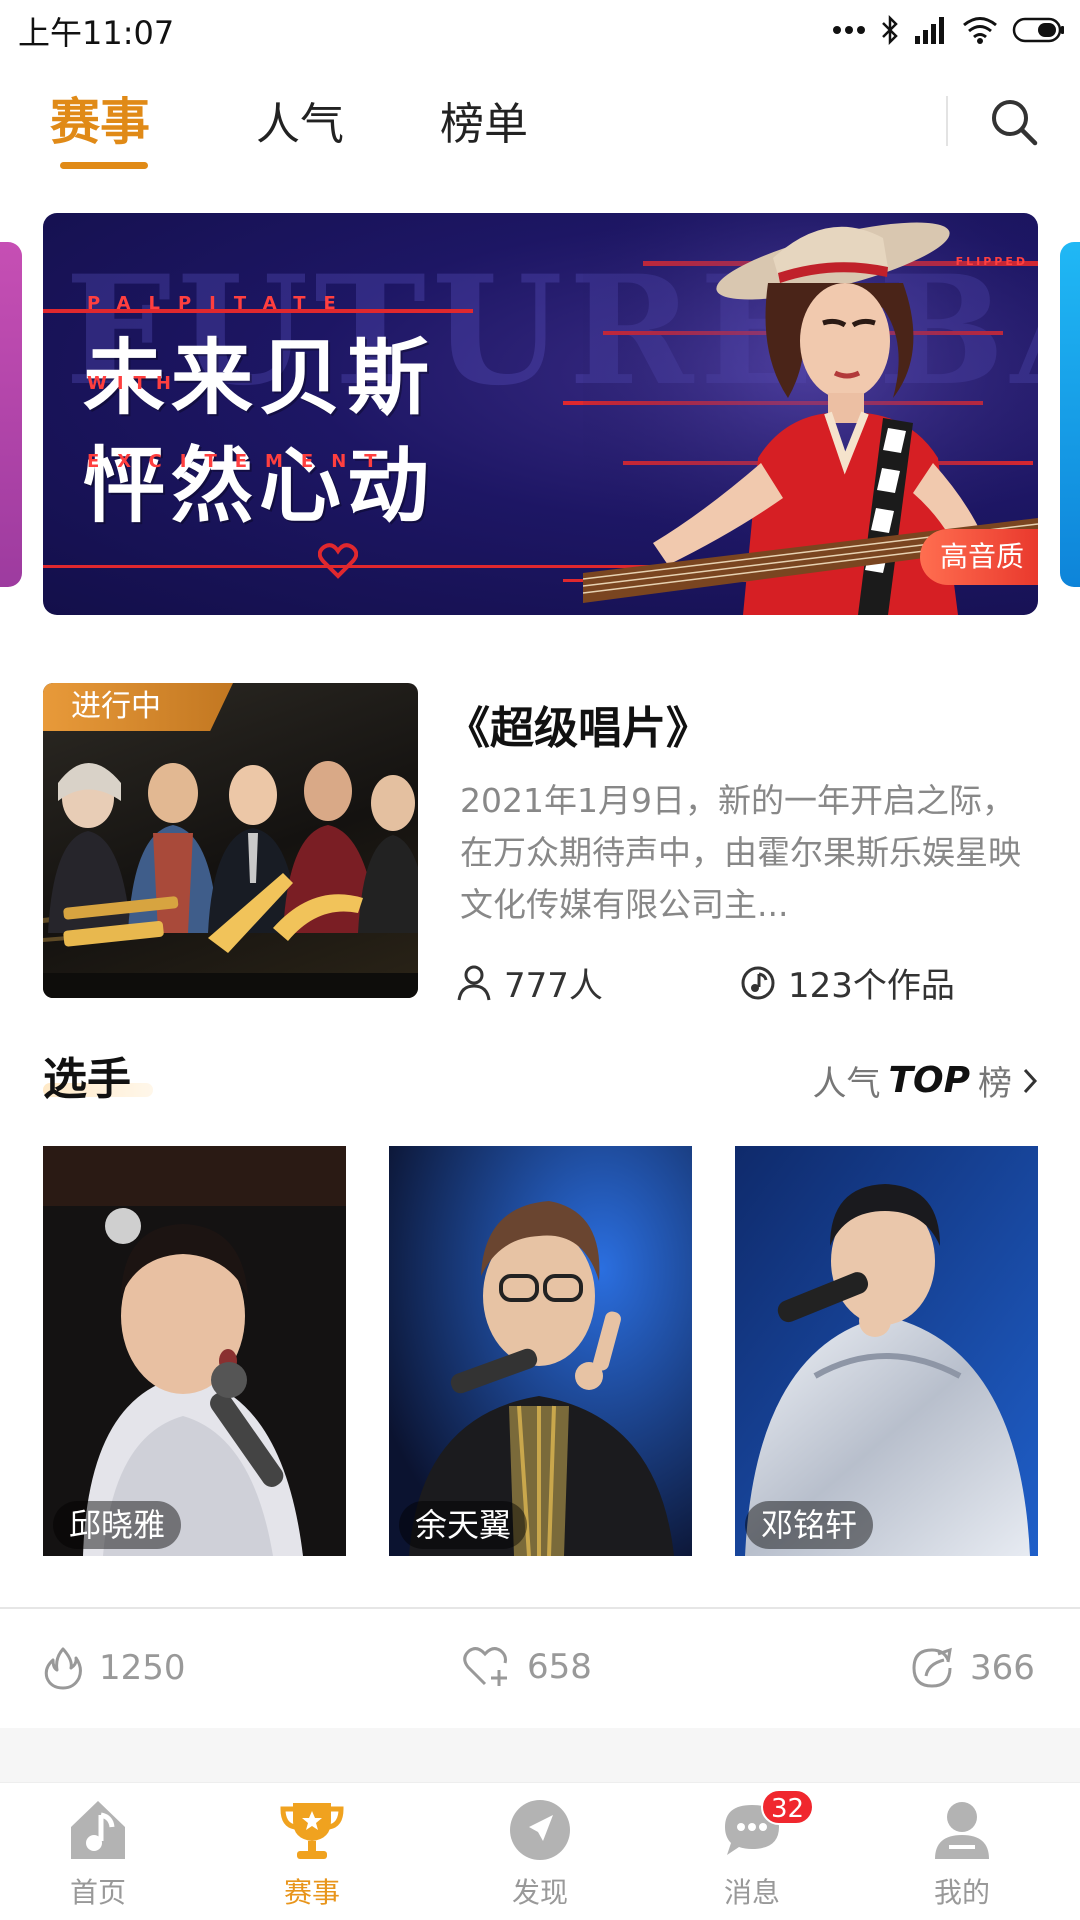 Image resolution: width=1080 pixels, height=1920 pixels. What do you see at coordinates (117, 1525) in the screenshot?
I see `player-name: 邱晓雅` at bounding box center [117, 1525].